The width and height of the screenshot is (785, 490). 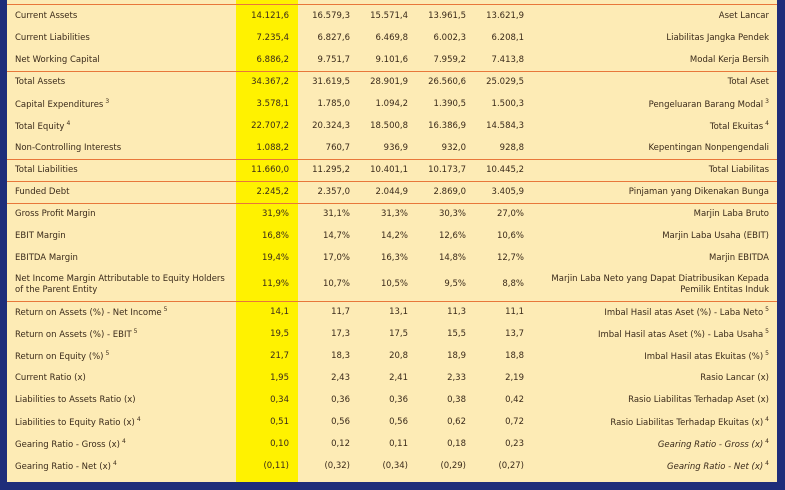 I want to click on label-en-text: Funded Debt, so click(x=42, y=192).